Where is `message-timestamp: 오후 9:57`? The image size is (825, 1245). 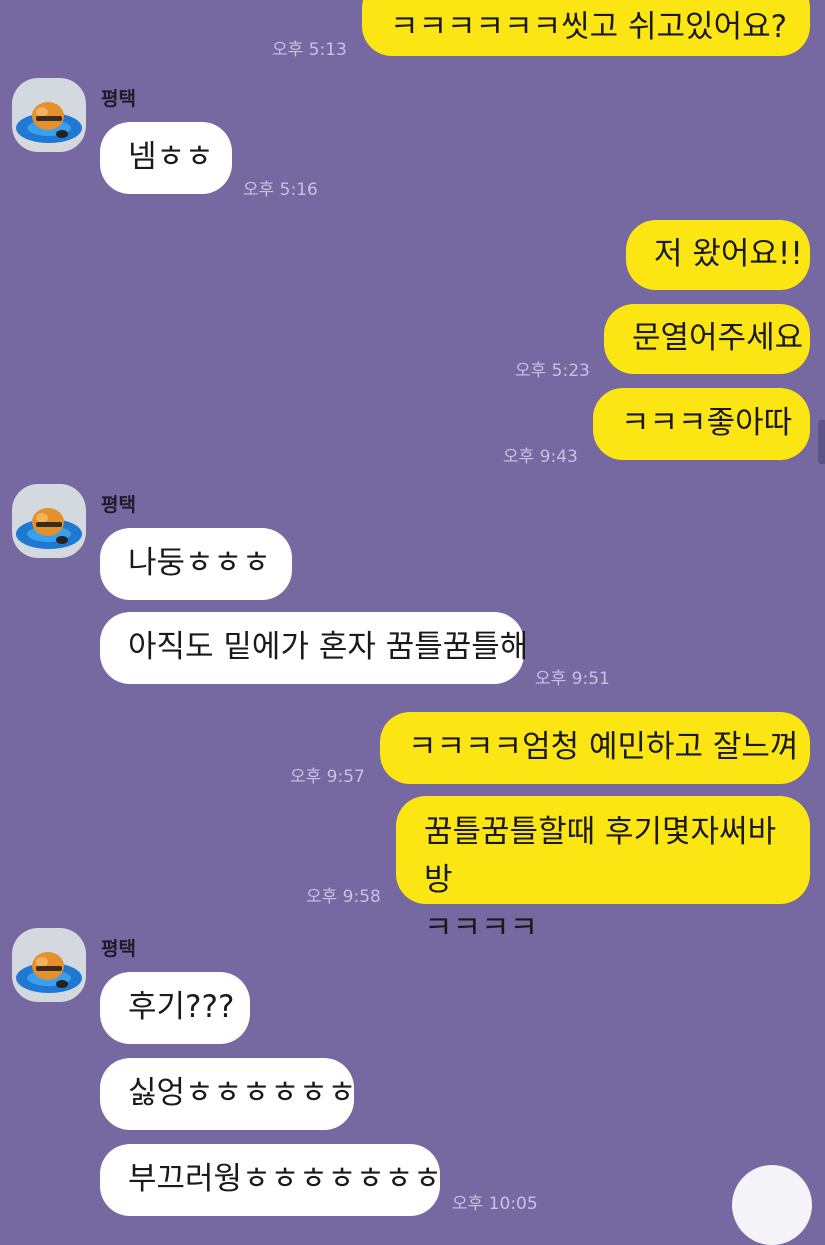 message-timestamp: 오후 9:57 is located at coordinates (327, 777).